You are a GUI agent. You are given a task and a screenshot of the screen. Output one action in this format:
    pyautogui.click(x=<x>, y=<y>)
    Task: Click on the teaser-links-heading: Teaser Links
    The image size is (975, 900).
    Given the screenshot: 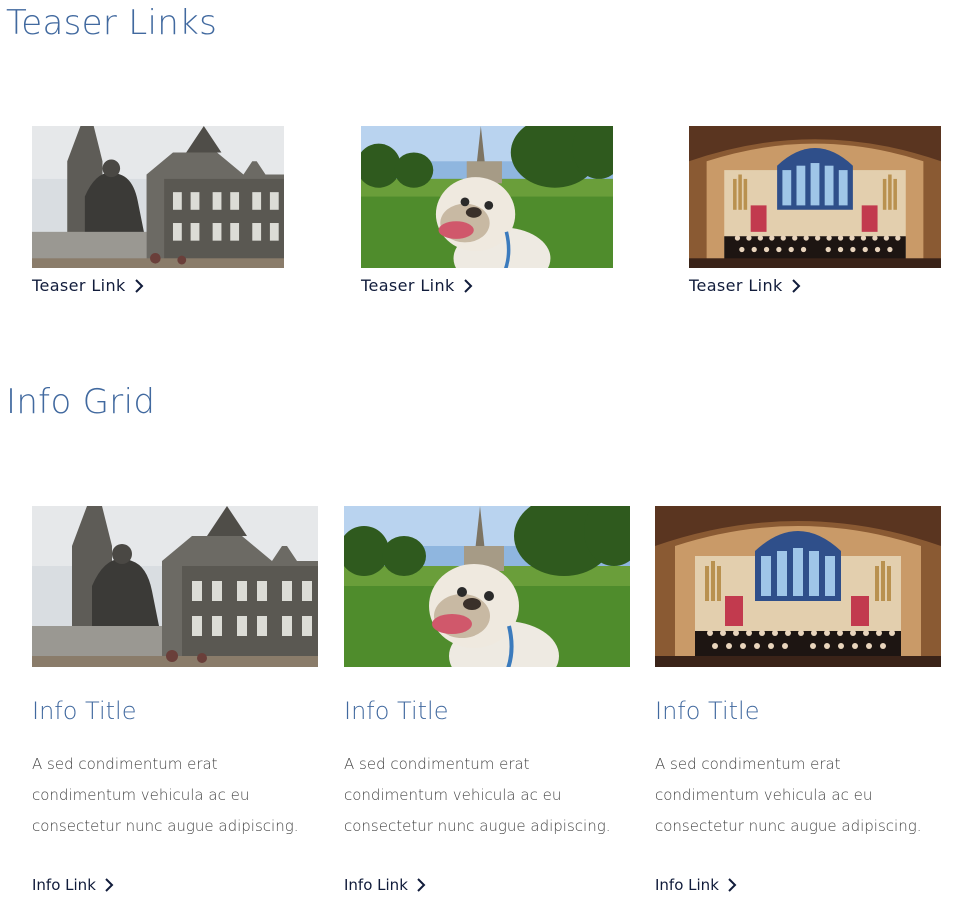 What is the action you would take?
    pyautogui.click(x=112, y=23)
    